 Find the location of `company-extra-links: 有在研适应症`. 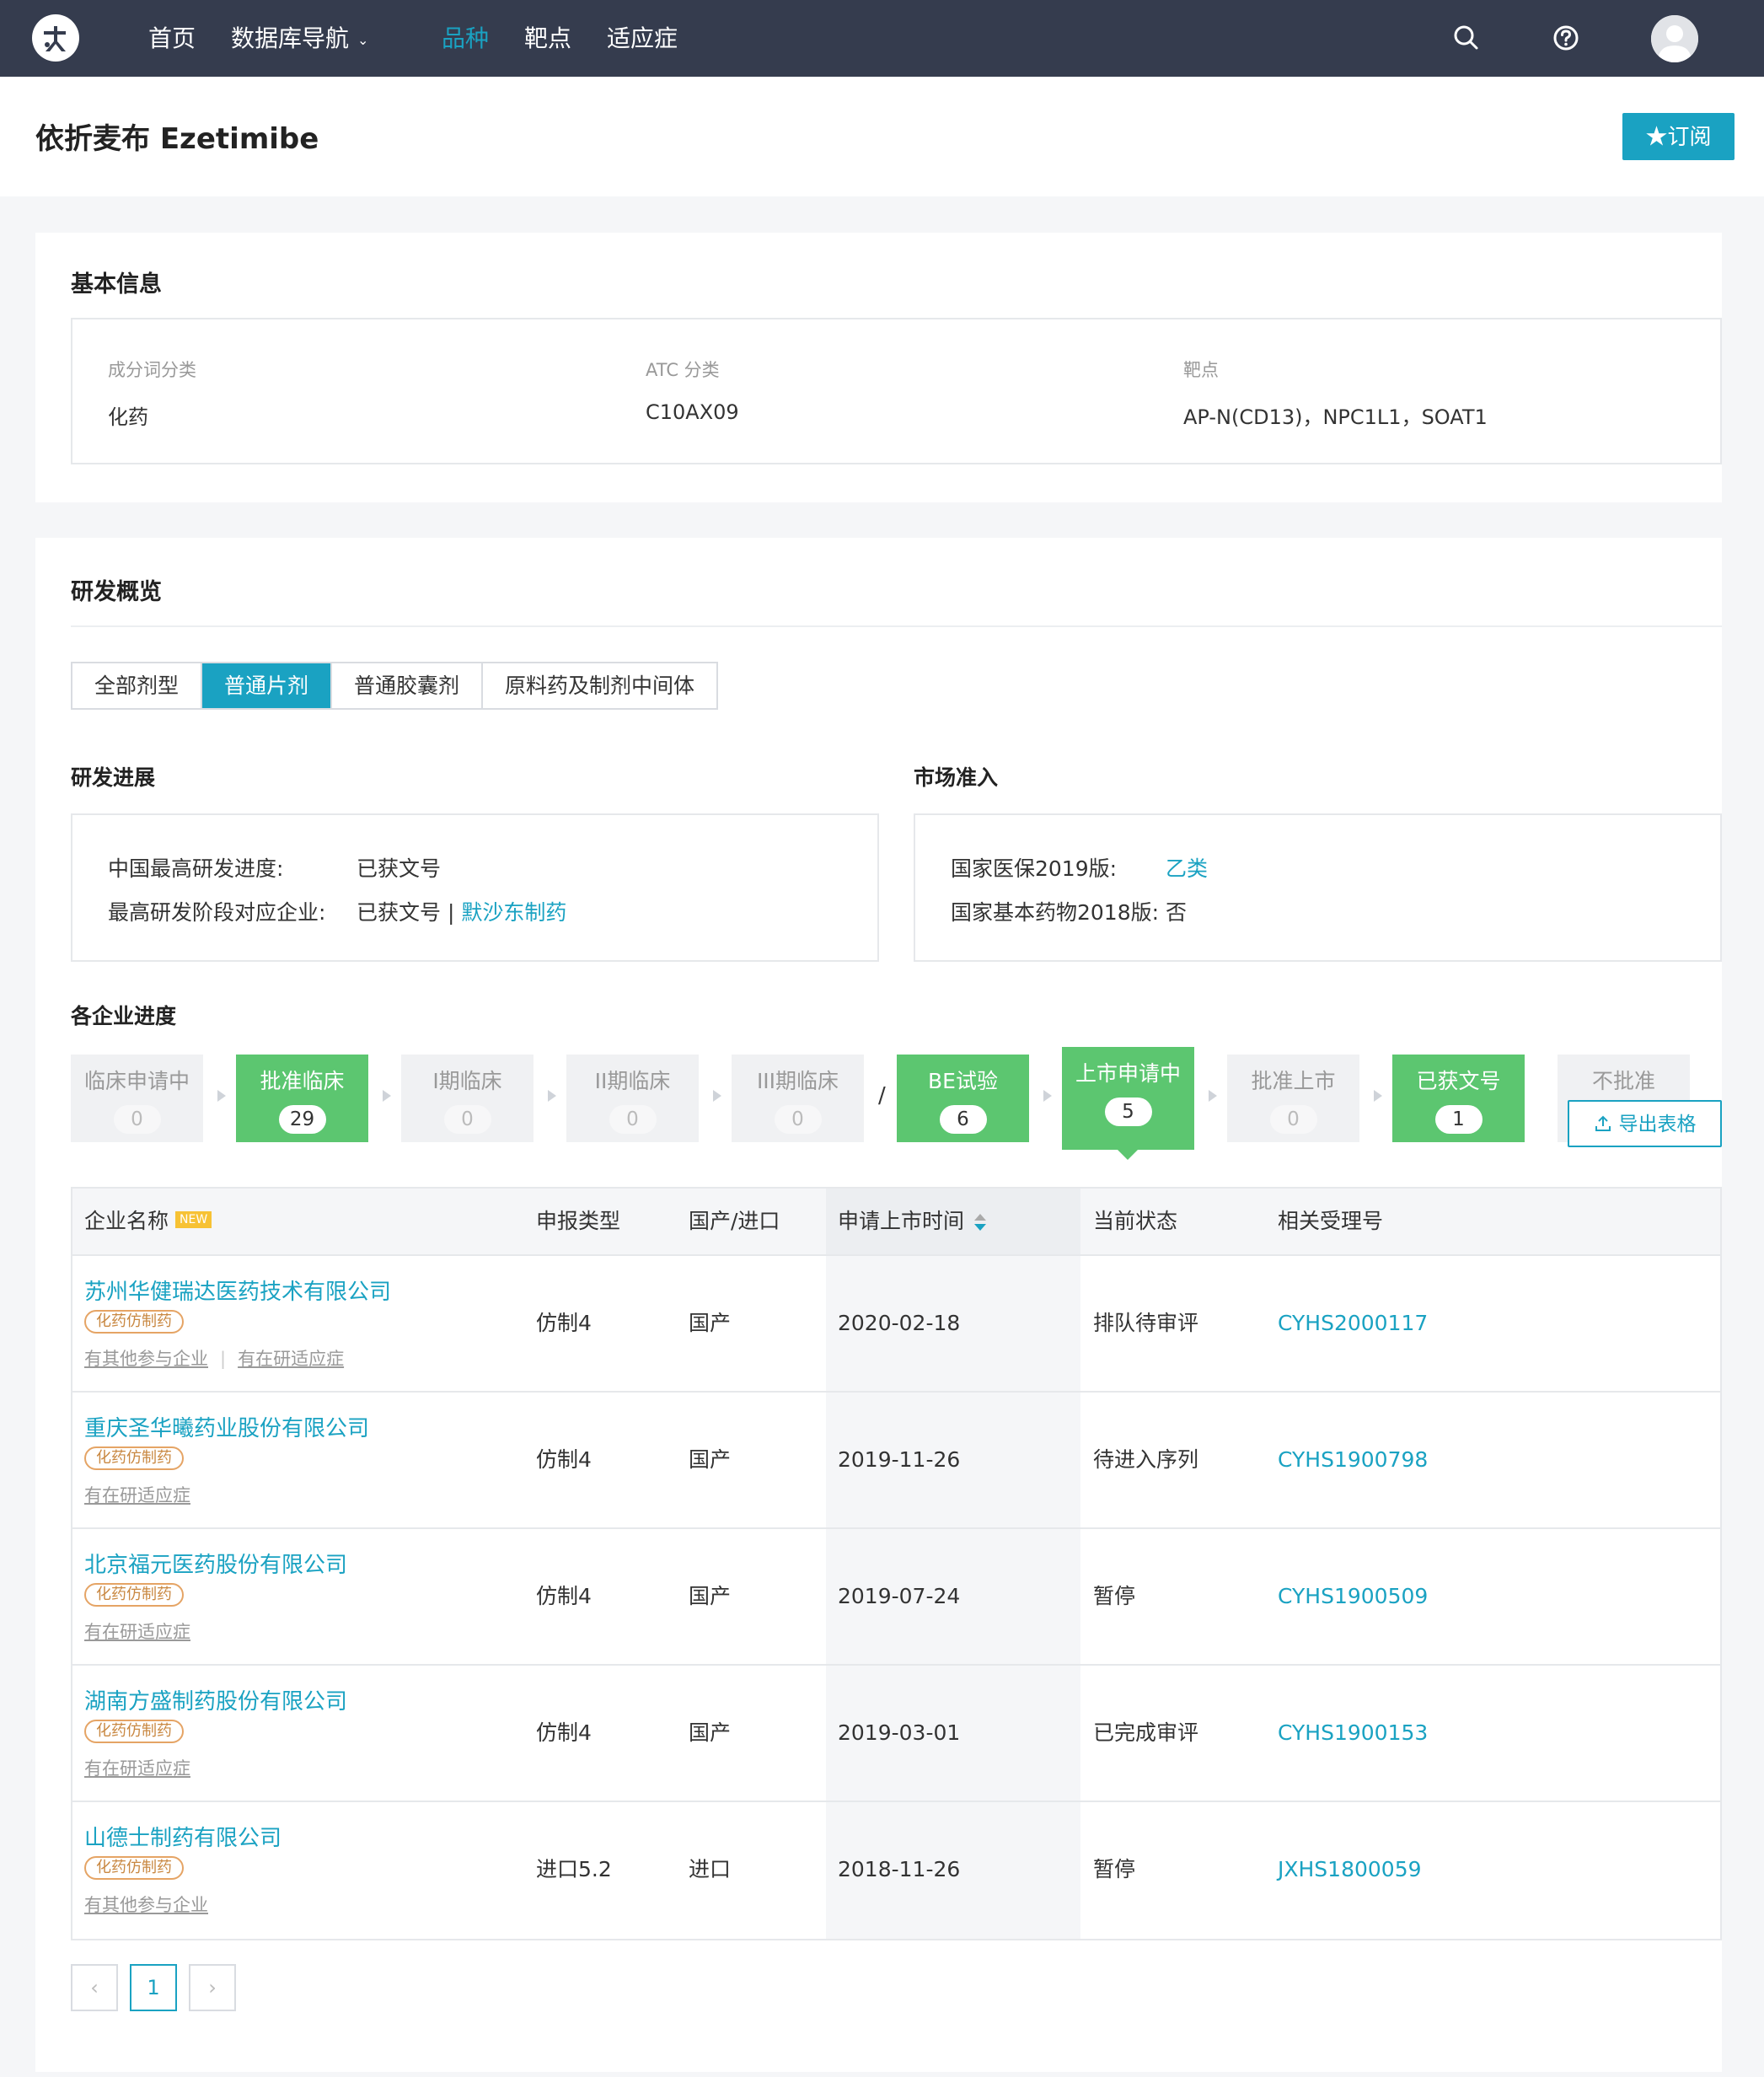

company-extra-links: 有在研适应症 is located at coordinates (137, 1767).